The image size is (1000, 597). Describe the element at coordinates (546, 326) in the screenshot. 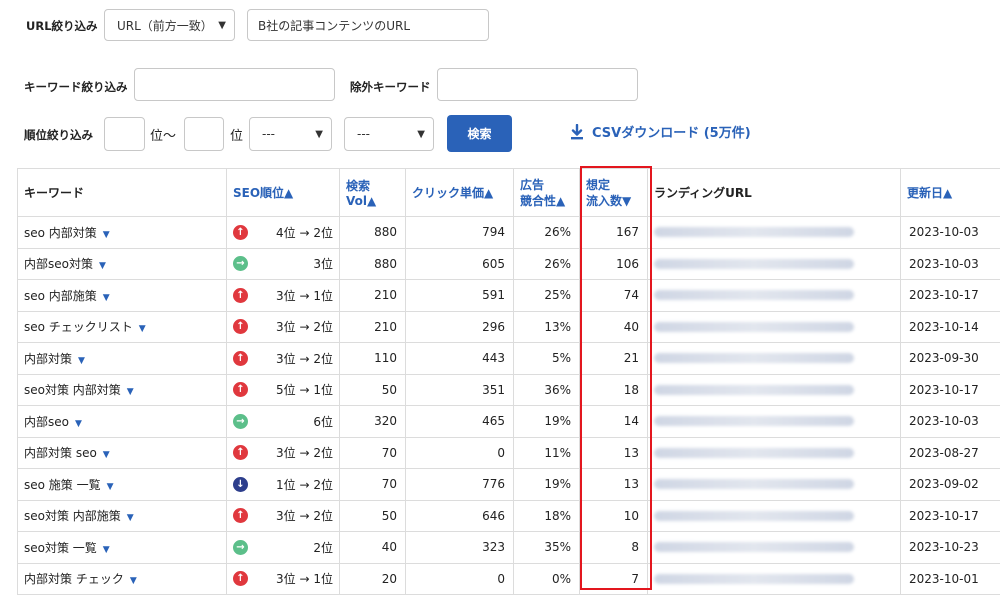

I see `ad-competition-cell: 13%` at that location.